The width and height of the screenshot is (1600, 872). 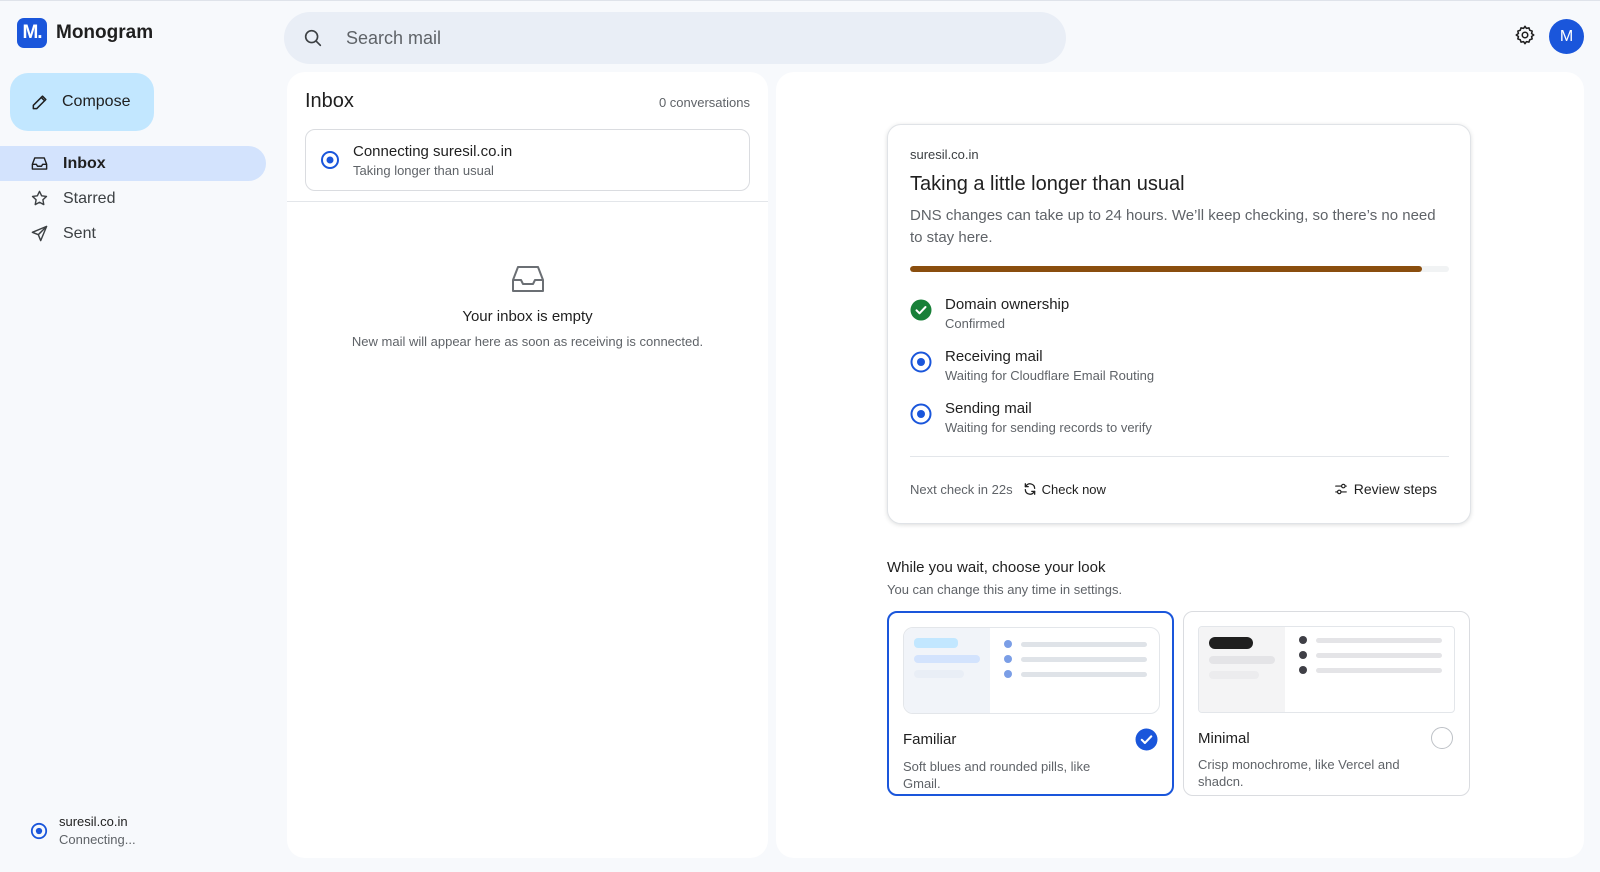 What do you see at coordinates (433, 151) in the screenshot?
I see `connecting-title: Connecting suresil.co.in` at bounding box center [433, 151].